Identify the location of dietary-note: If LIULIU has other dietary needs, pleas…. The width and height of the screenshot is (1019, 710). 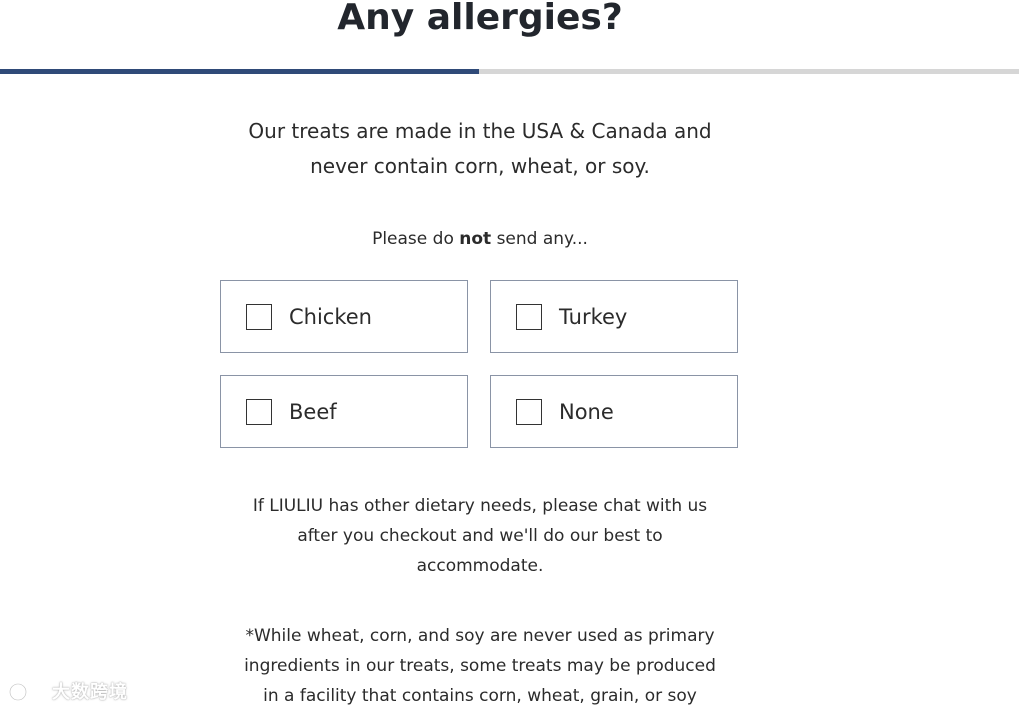
(480, 536).